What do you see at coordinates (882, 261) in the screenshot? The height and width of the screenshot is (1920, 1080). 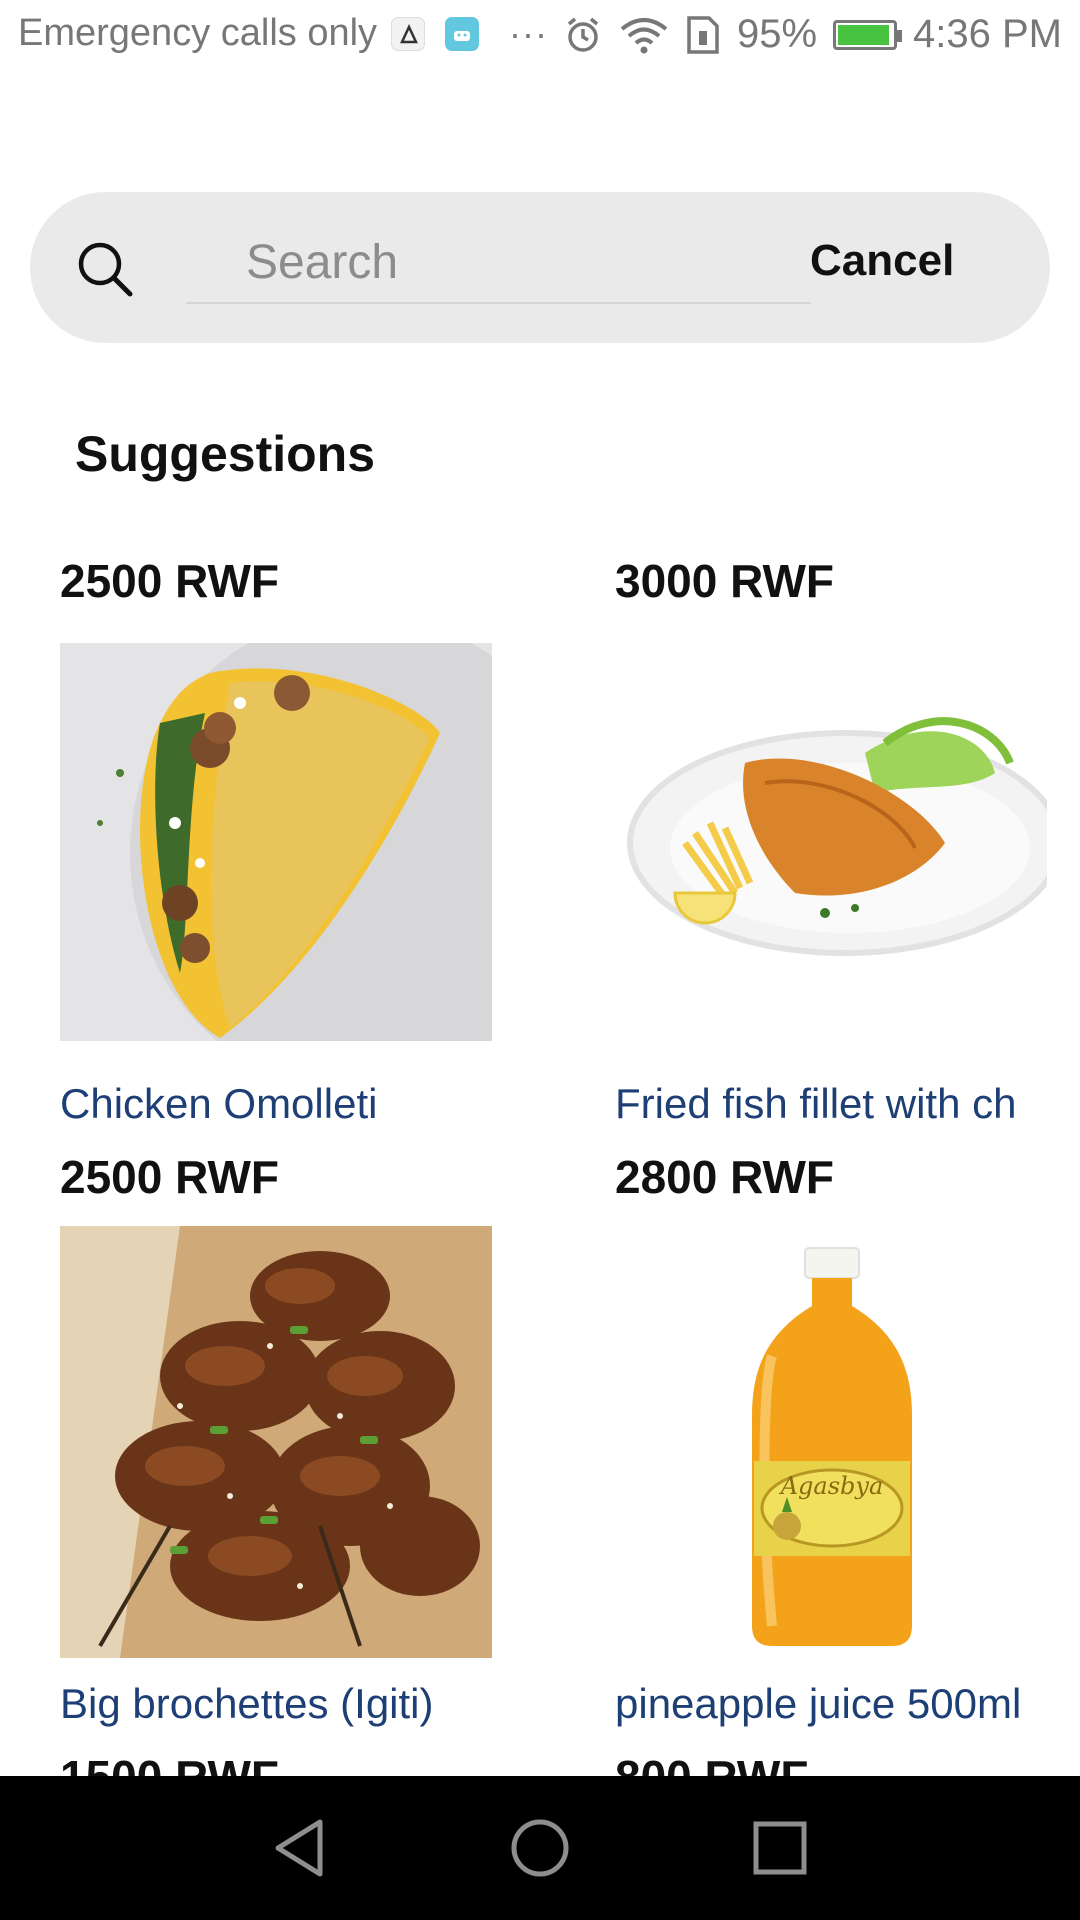 I see `cancel-button: Cancel` at bounding box center [882, 261].